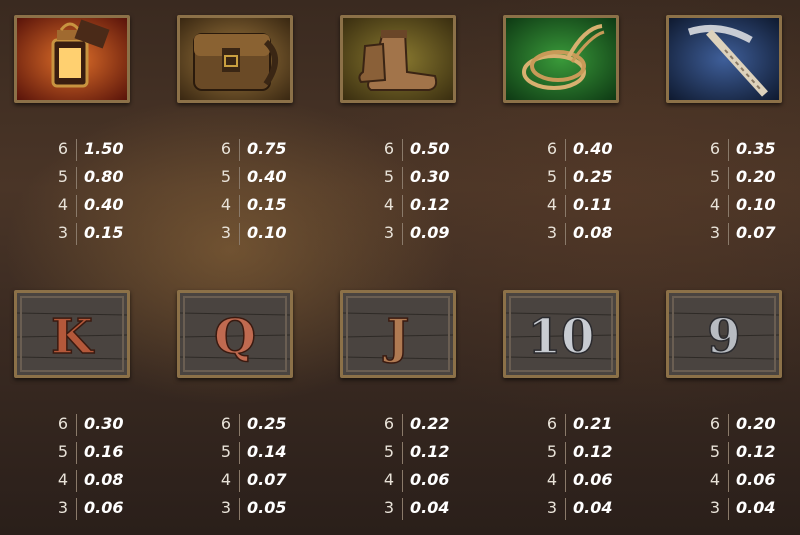  What do you see at coordinates (398, 59) in the screenshot?
I see `boots-icon` at bounding box center [398, 59].